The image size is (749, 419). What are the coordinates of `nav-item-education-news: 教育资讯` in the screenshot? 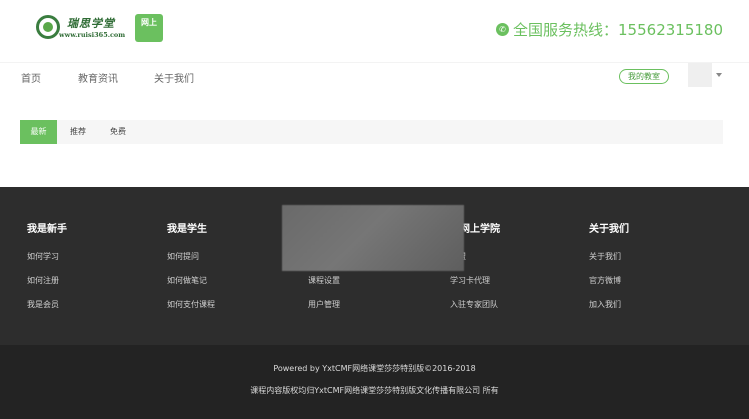 It's located at (98, 77).